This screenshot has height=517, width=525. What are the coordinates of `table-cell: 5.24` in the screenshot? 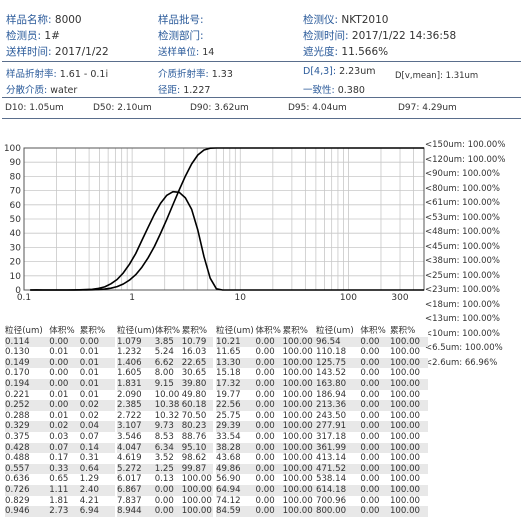 It's located at (164, 352).